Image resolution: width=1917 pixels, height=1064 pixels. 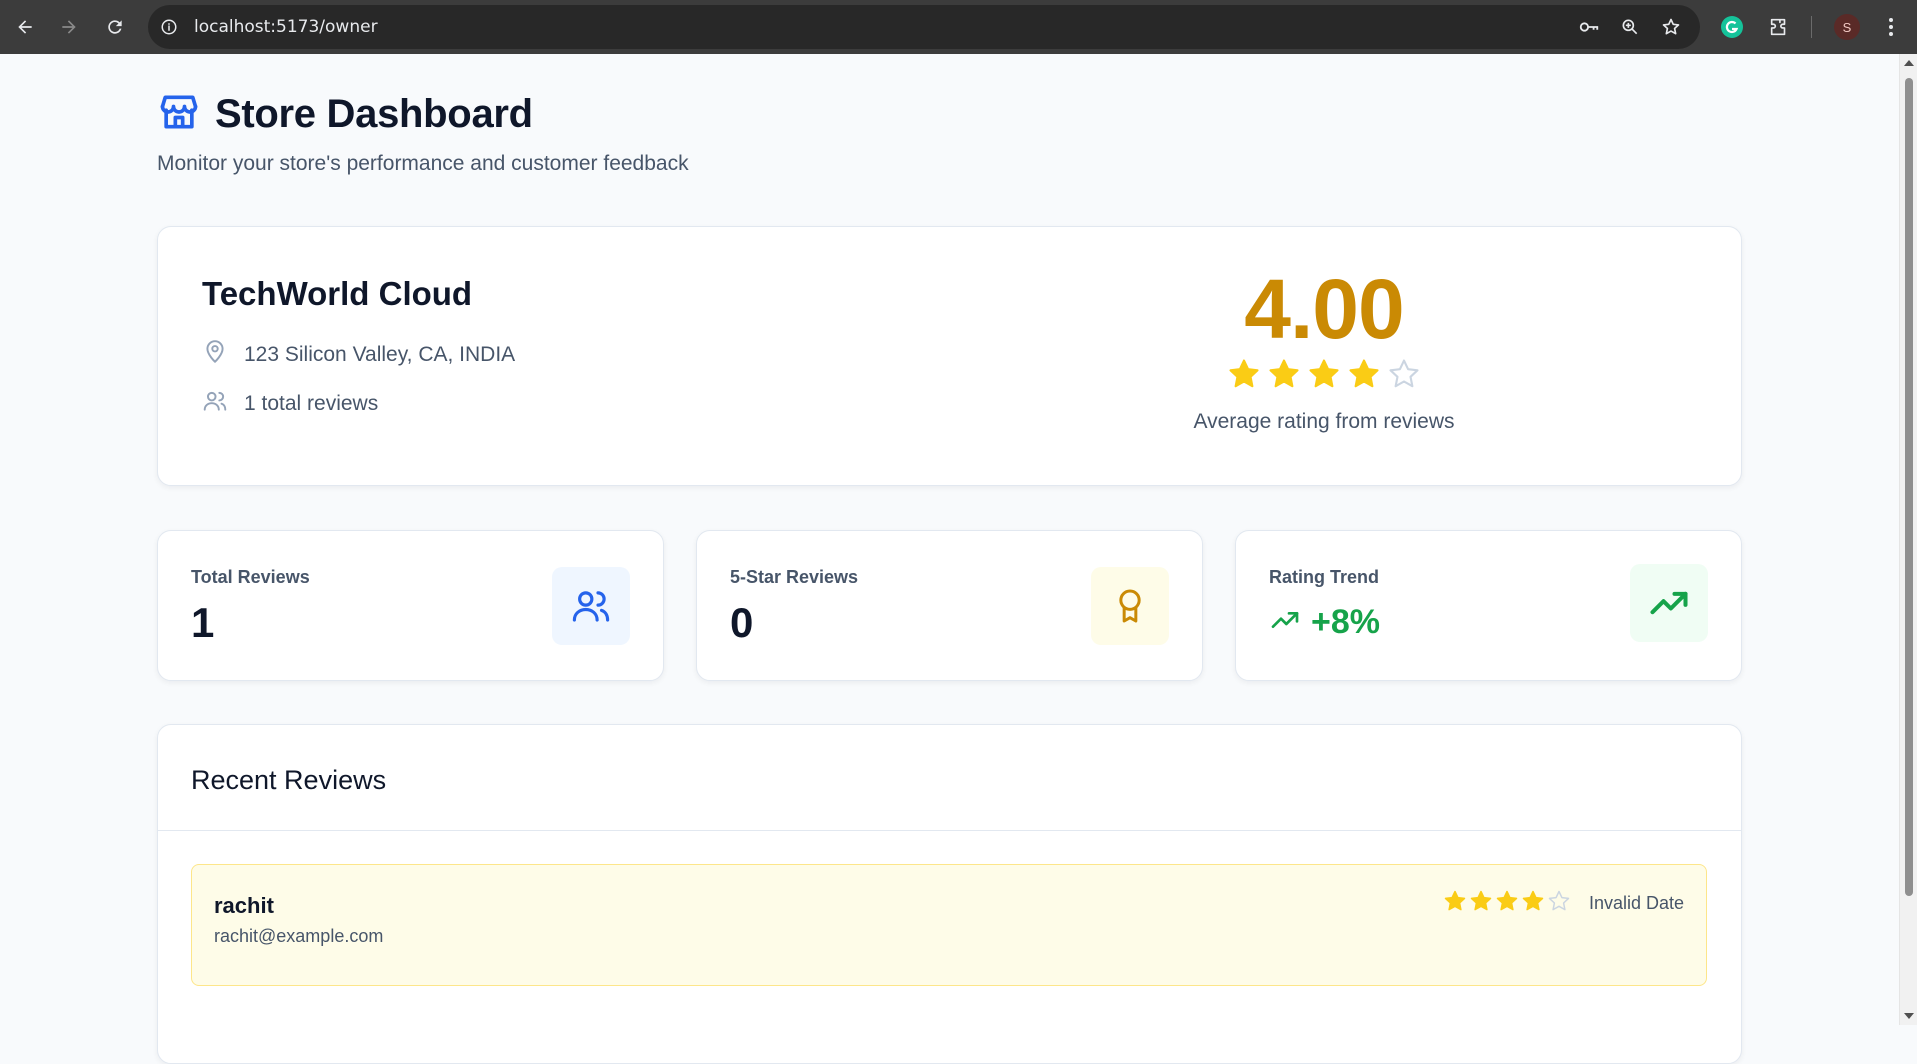 I want to click on more-menu-icon, so click(x=1891, y=27).